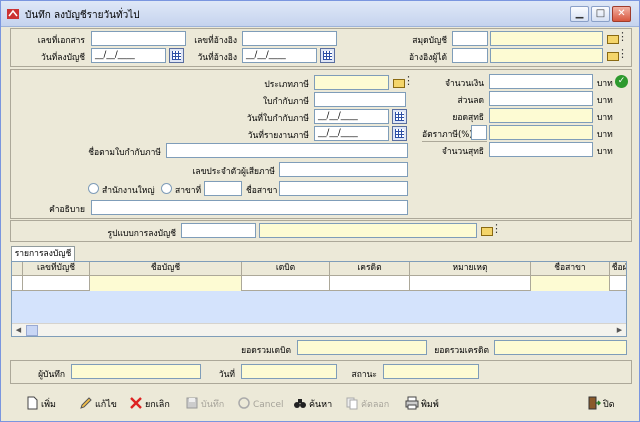 This screenshot has height=422, width=640. What do you see at coordinates (470, 269) in the screenshot?
I see `grid-col-remark: หมายเหตุ` at bounding box center [470, 269].